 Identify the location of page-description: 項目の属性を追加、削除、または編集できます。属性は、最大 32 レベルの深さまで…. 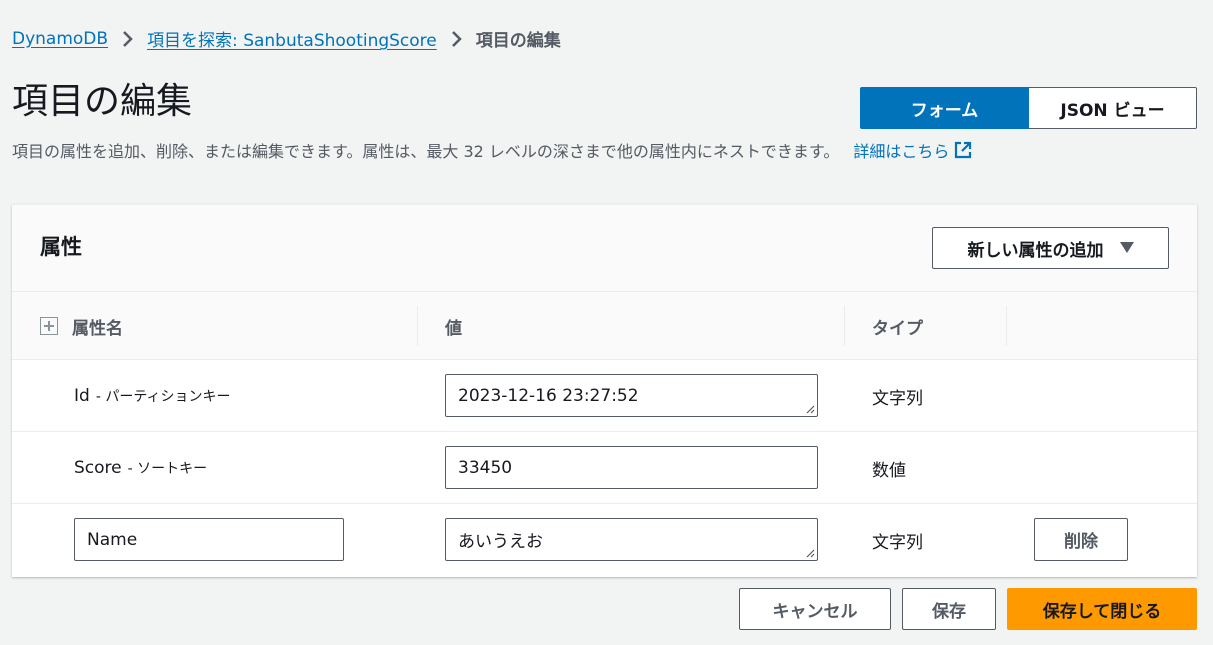
(492, 150).